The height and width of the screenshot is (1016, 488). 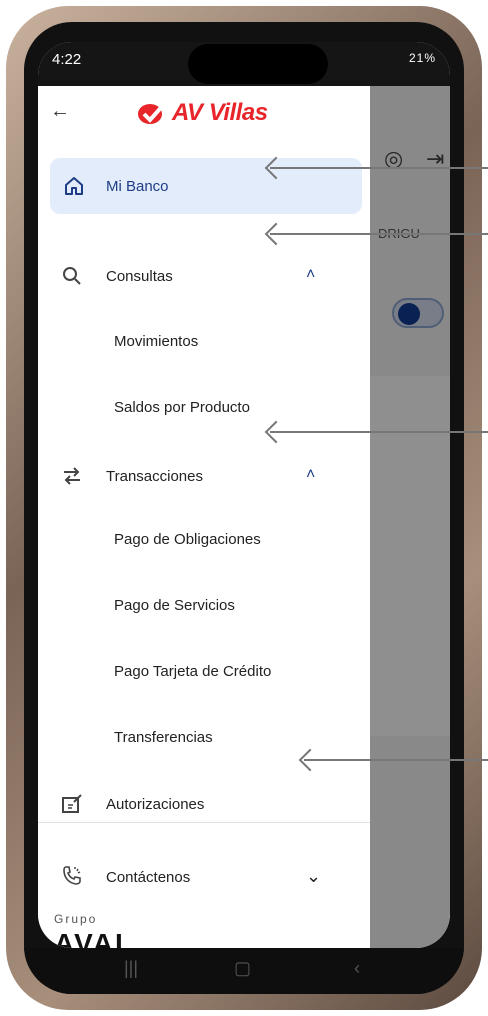 I want to click on submenu-item-saldos: Saldos por Producto, so click(x=182, y=408).